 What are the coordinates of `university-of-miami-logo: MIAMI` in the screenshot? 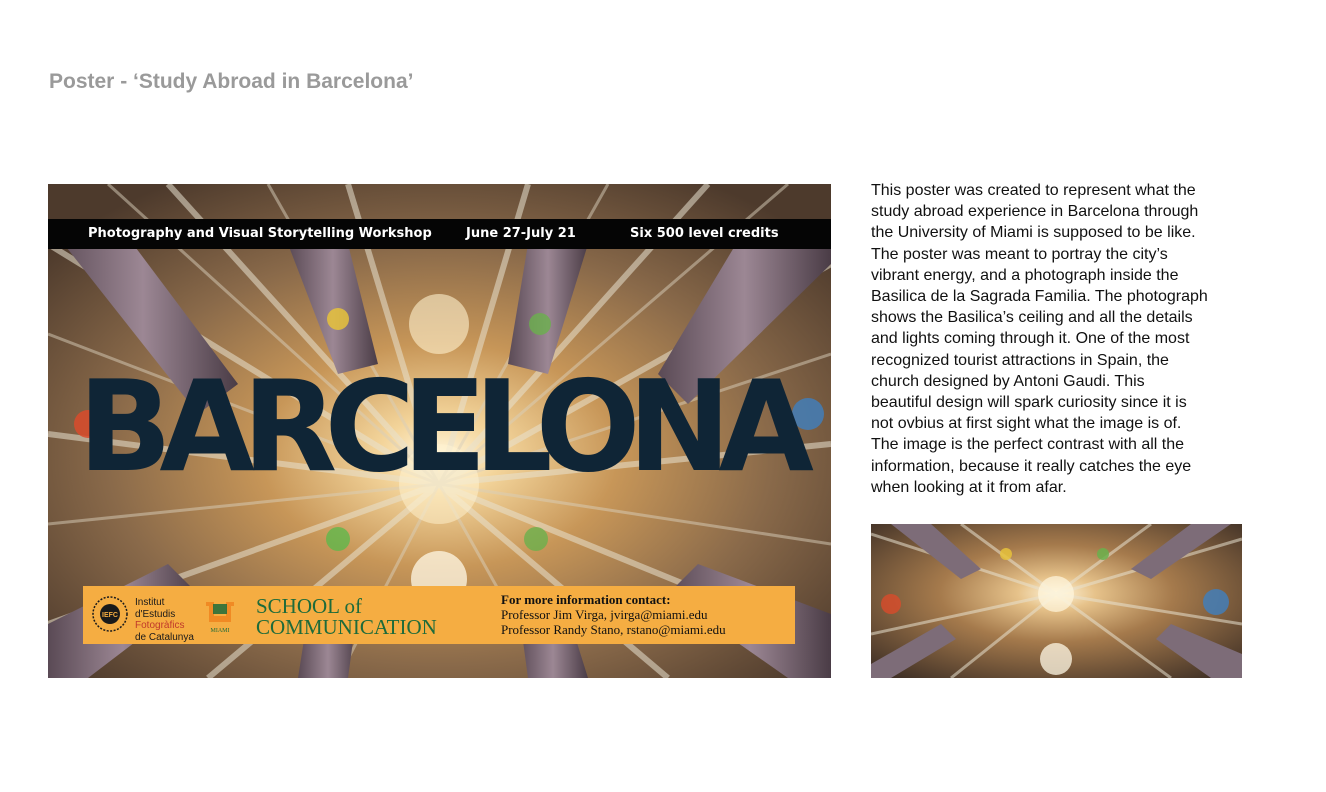 It's located at (220, 618).